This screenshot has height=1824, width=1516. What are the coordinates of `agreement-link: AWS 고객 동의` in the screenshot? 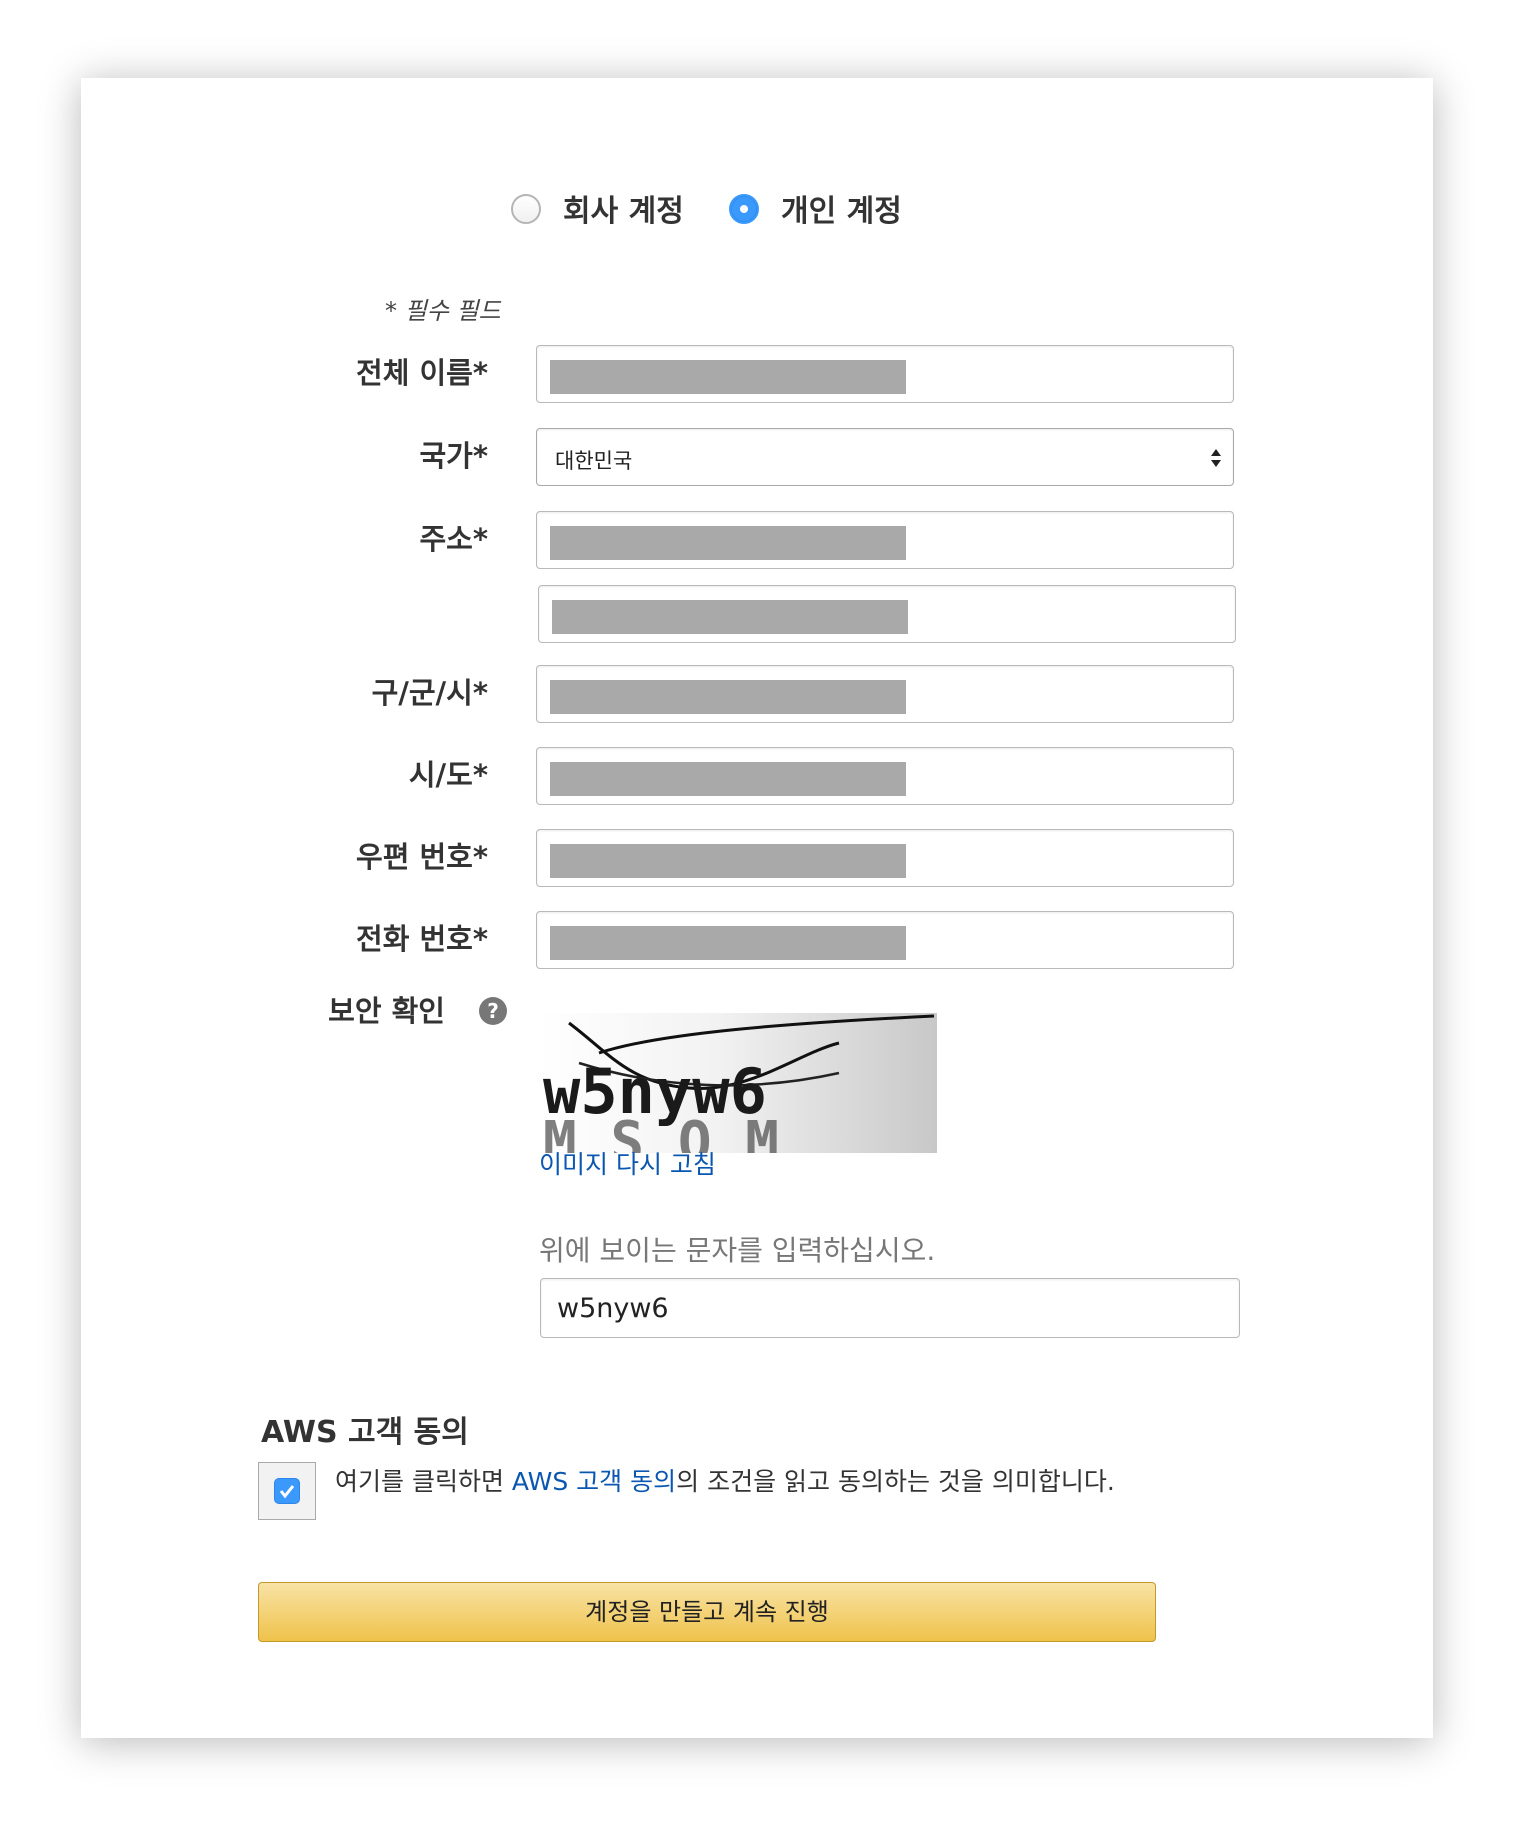 It's located at (594, 1481).